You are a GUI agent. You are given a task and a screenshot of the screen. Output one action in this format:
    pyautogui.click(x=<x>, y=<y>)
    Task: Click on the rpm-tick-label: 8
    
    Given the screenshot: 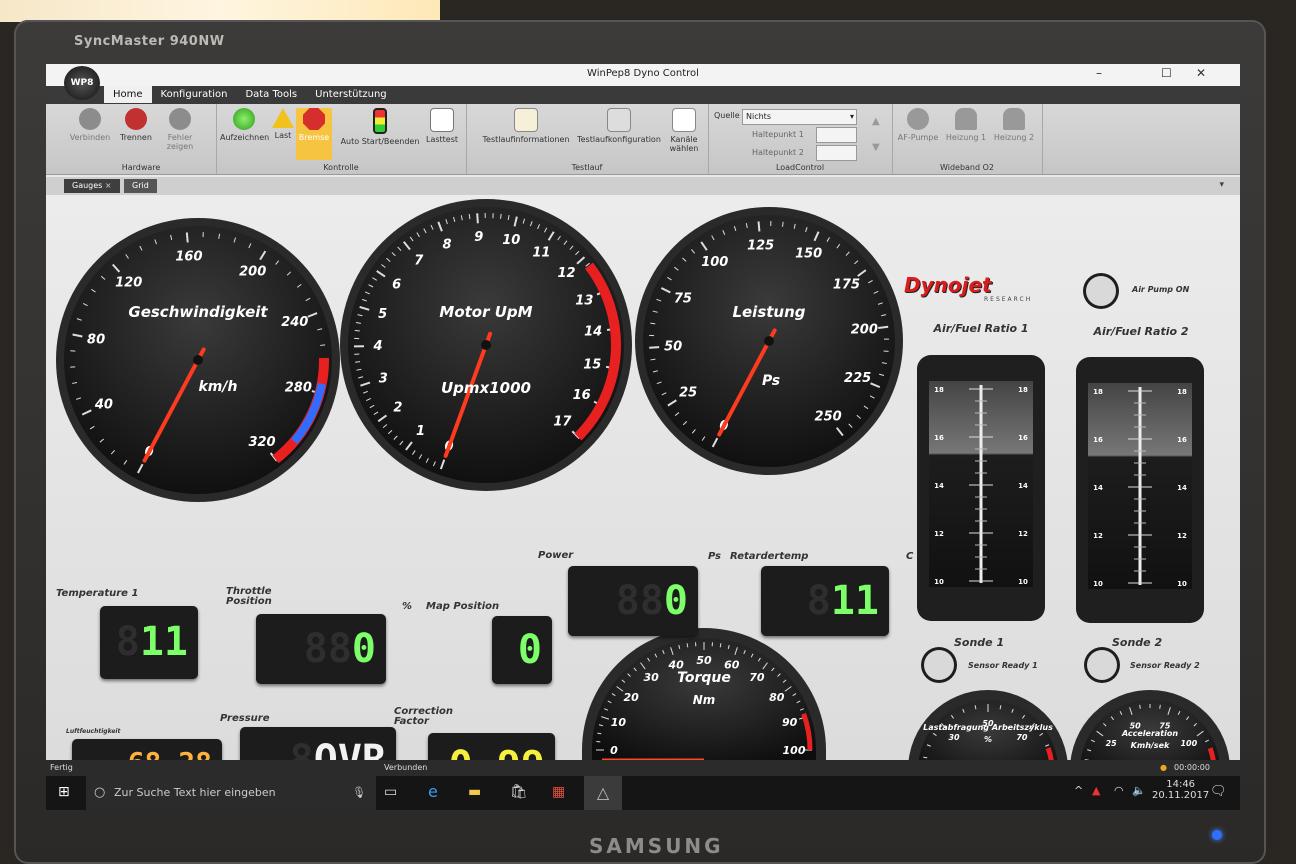 What is the action you would take?
    pyautogui.click(x=446, y=244)
    